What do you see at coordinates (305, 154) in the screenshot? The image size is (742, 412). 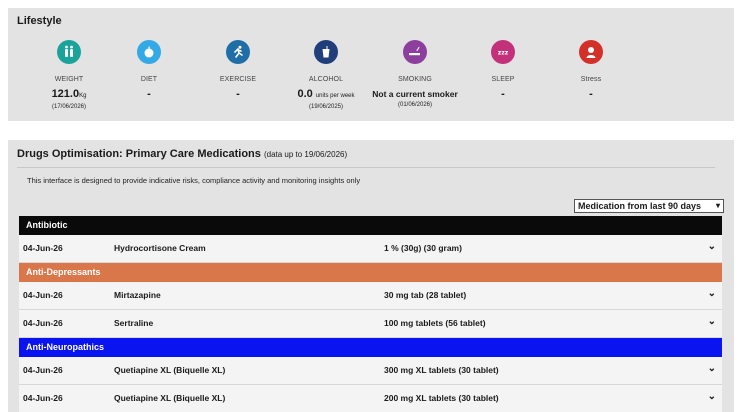 I see `drugs-subtitle: (data up to 19/06/2026)` at bounding box center [305, 154].